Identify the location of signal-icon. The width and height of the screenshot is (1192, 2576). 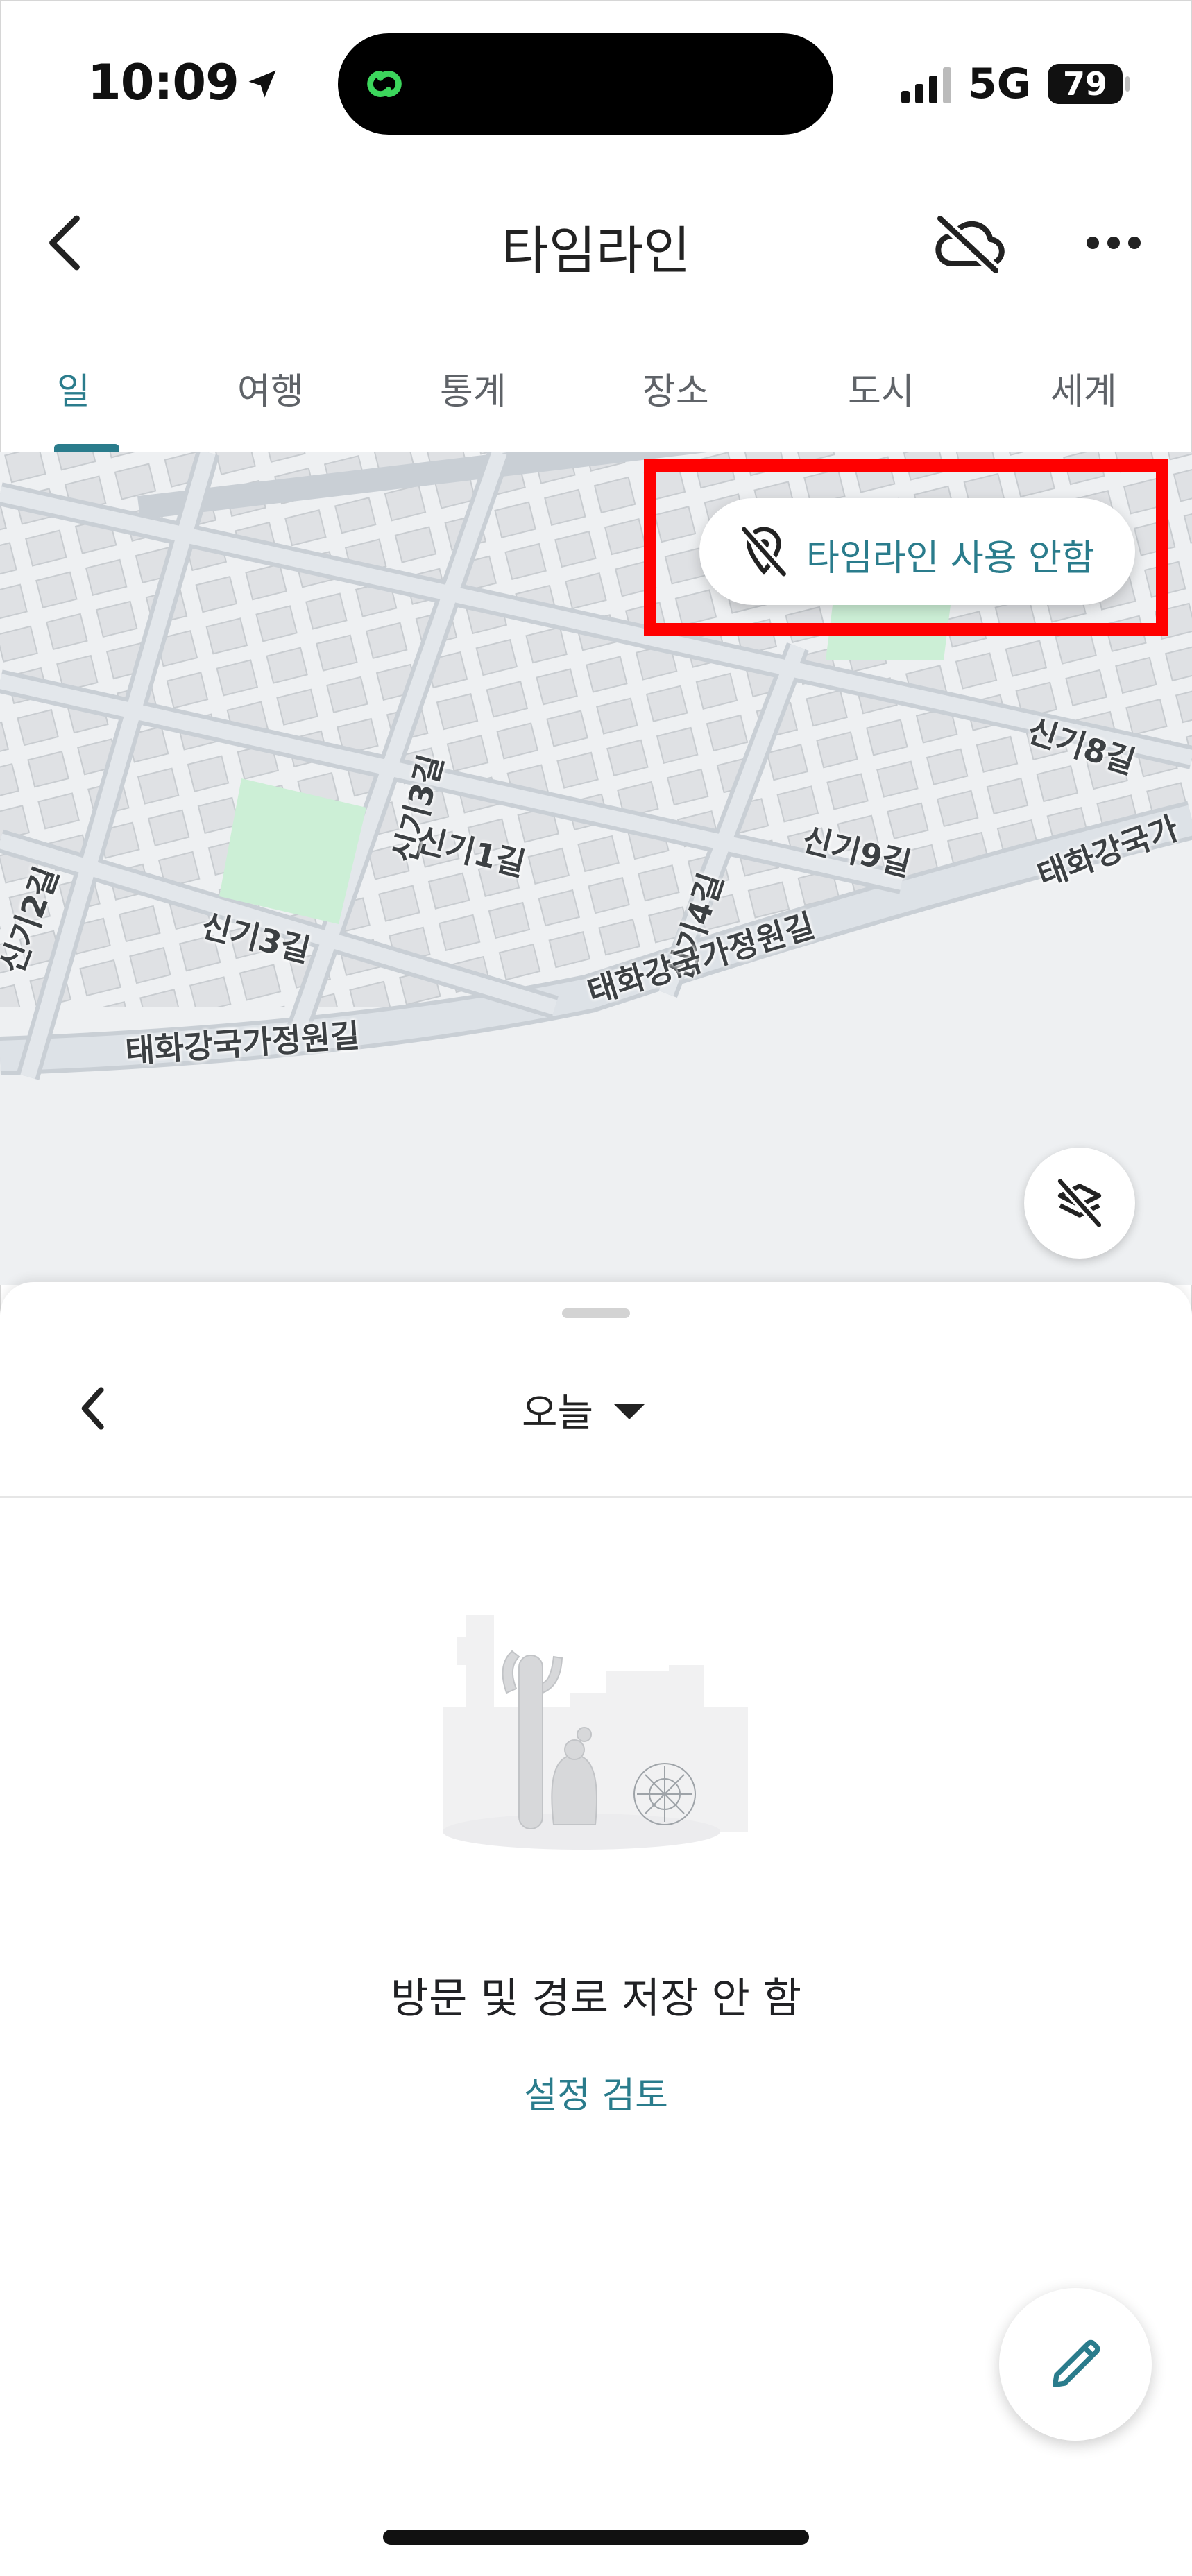
(926, 84).